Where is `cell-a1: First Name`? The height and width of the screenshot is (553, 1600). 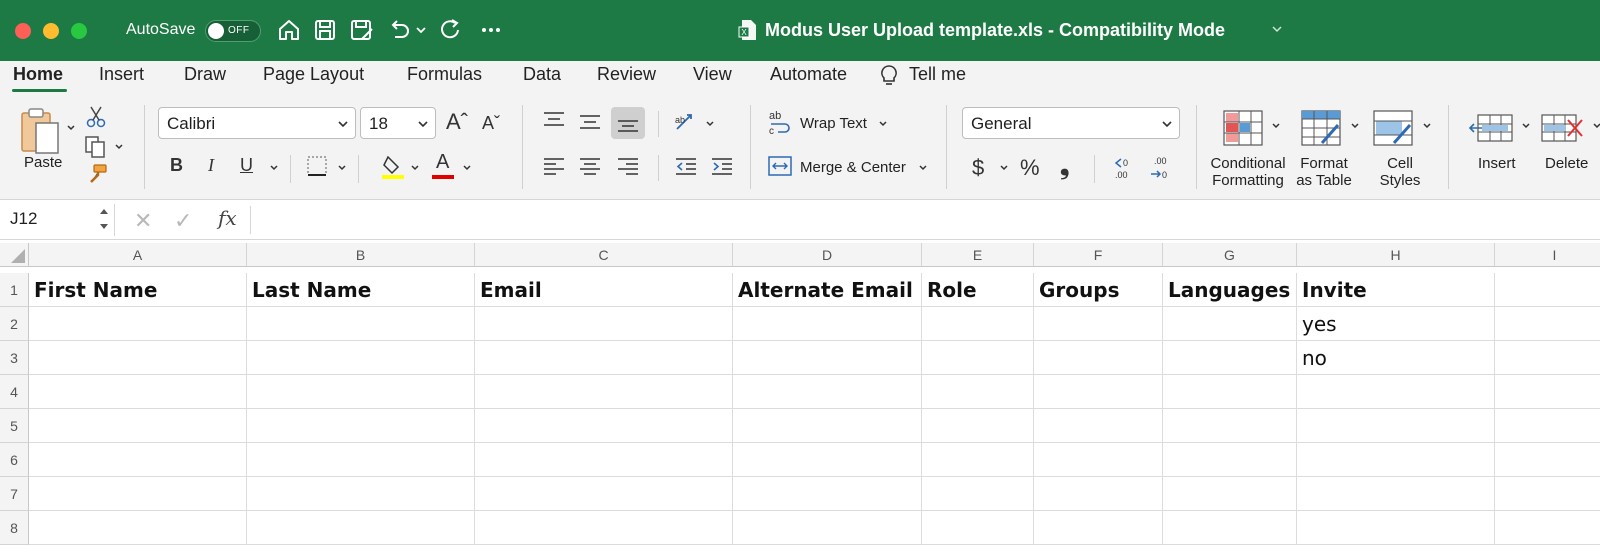
cell-a1: First Name is located at coordinates (138, 290).